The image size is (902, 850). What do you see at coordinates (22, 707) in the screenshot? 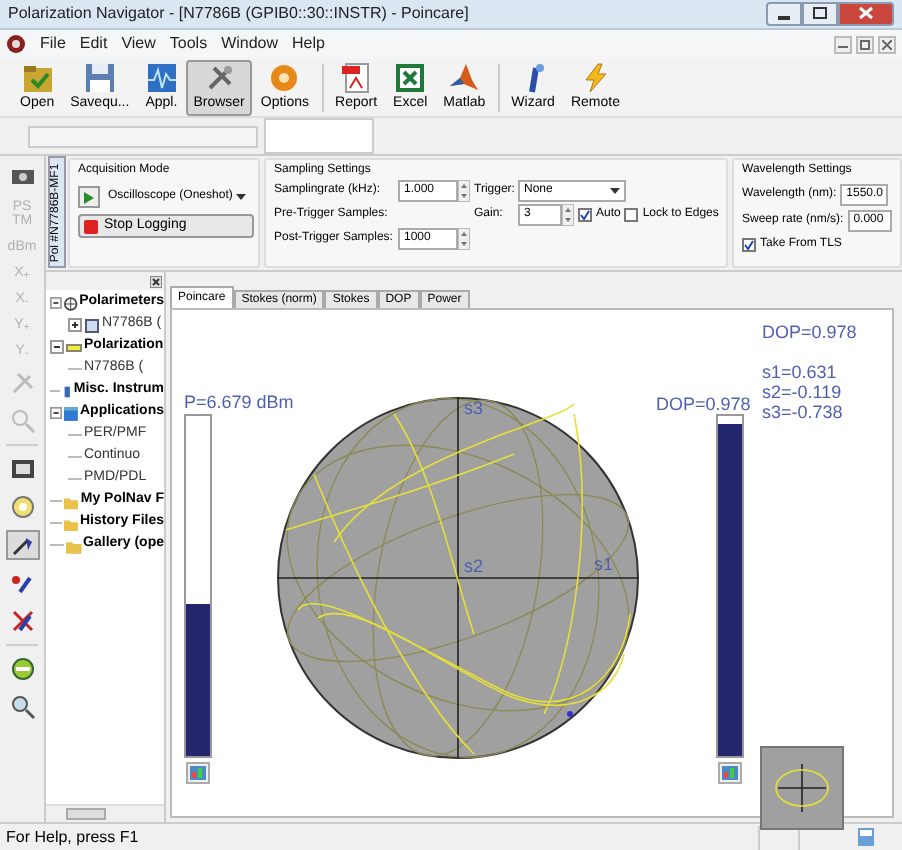
I see `magnifier-icon` at bounding box center [22, 707].